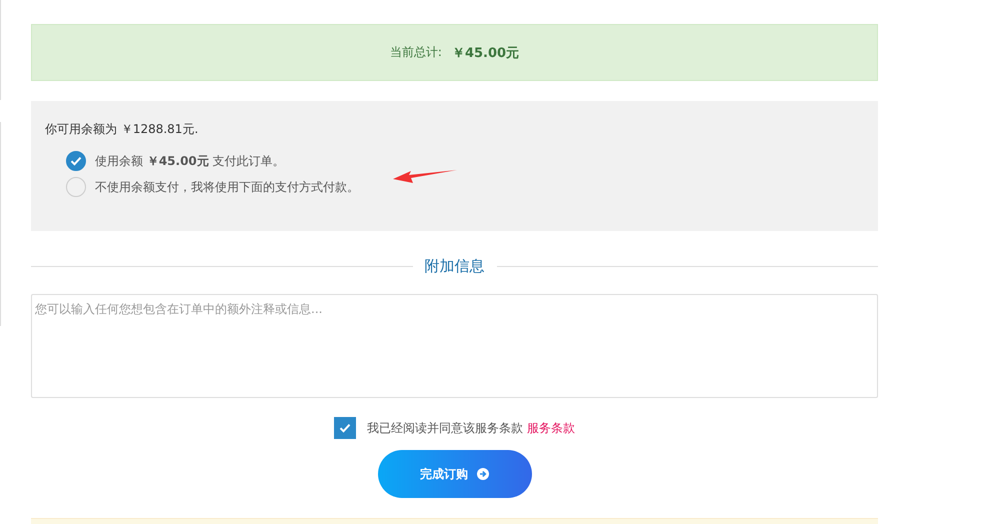  Describe the element at coordinates (455, 474) in the screenshot. I see `submit-button: 完成订购` at that location.